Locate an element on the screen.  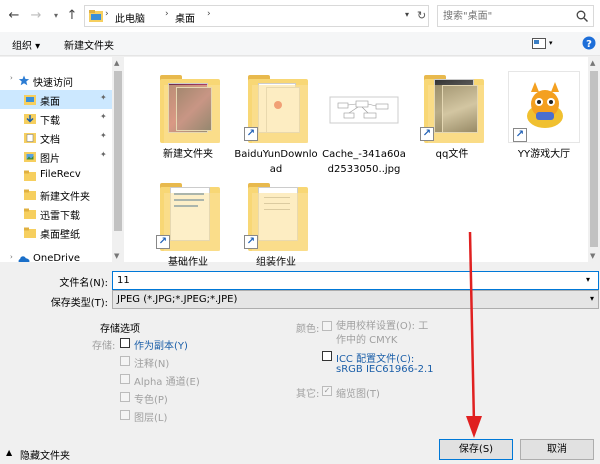
nav-label: 桌面 is located at coordinates (50, 102).